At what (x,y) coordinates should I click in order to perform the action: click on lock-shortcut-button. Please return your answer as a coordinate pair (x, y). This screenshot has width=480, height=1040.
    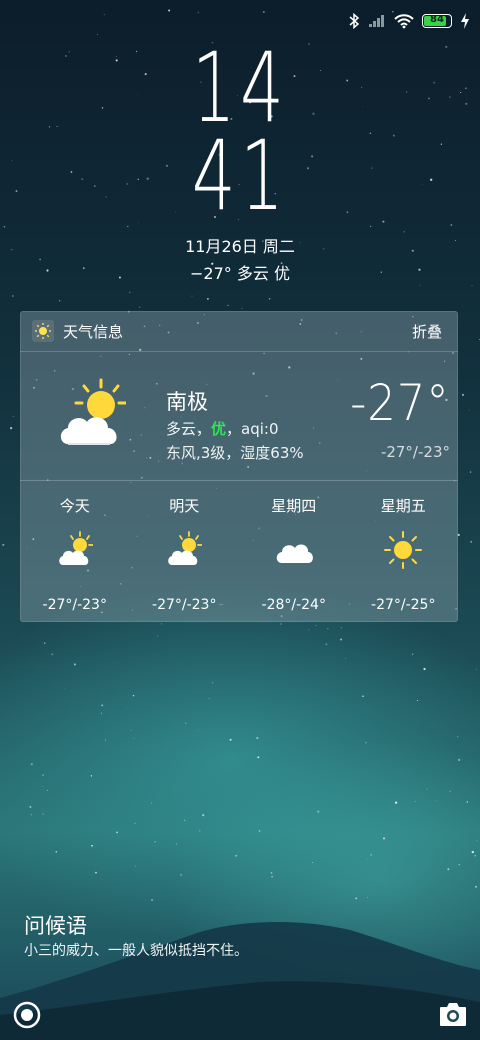
    Looking at the image, I should click on (27, 1017).